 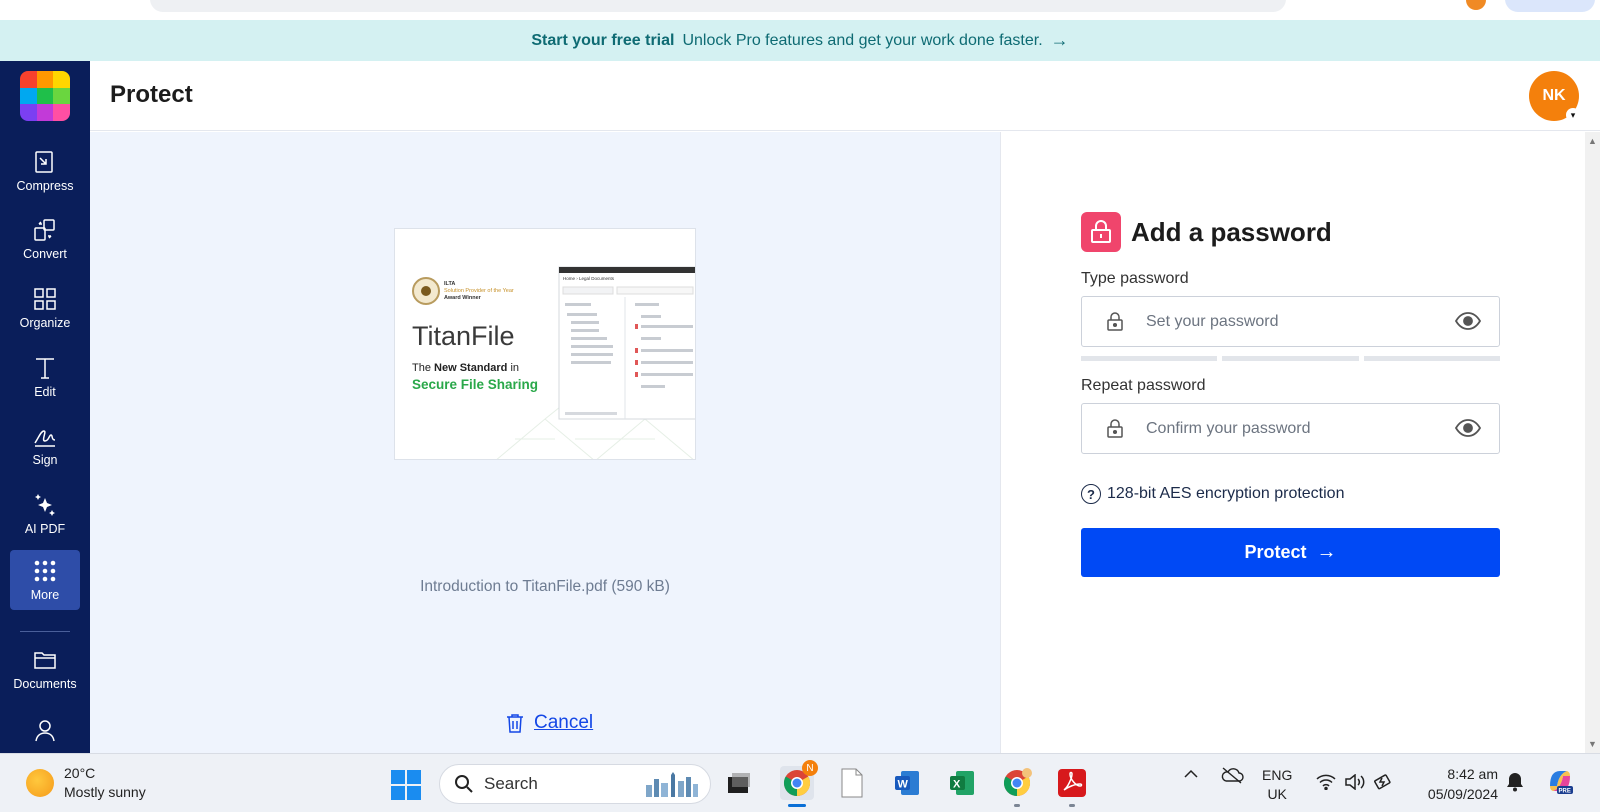 I want to click on svg-text: PRE, so click(x=1565, y=792).